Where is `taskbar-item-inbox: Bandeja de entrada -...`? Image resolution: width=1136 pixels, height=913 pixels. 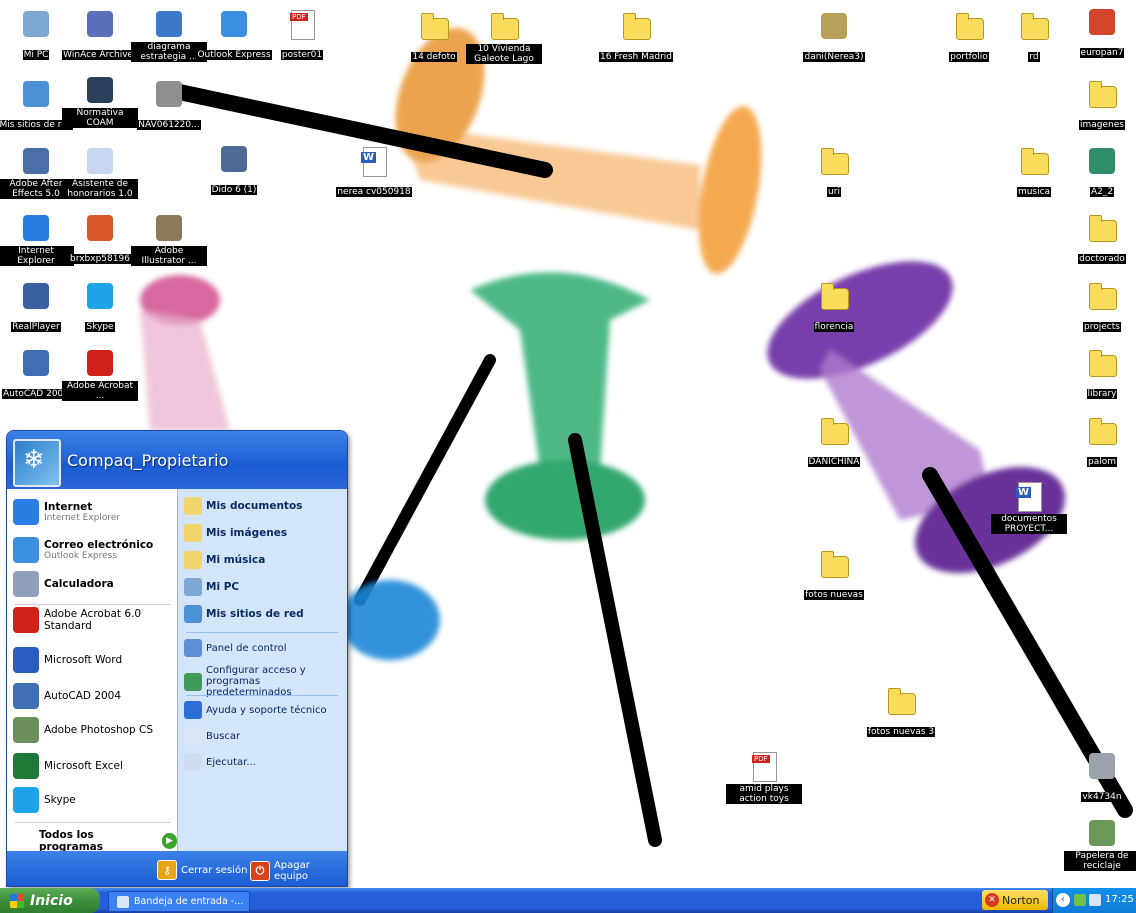 taskbar-item-inbox: Bandeja de entrada -... is located at coordinates (179, 901).